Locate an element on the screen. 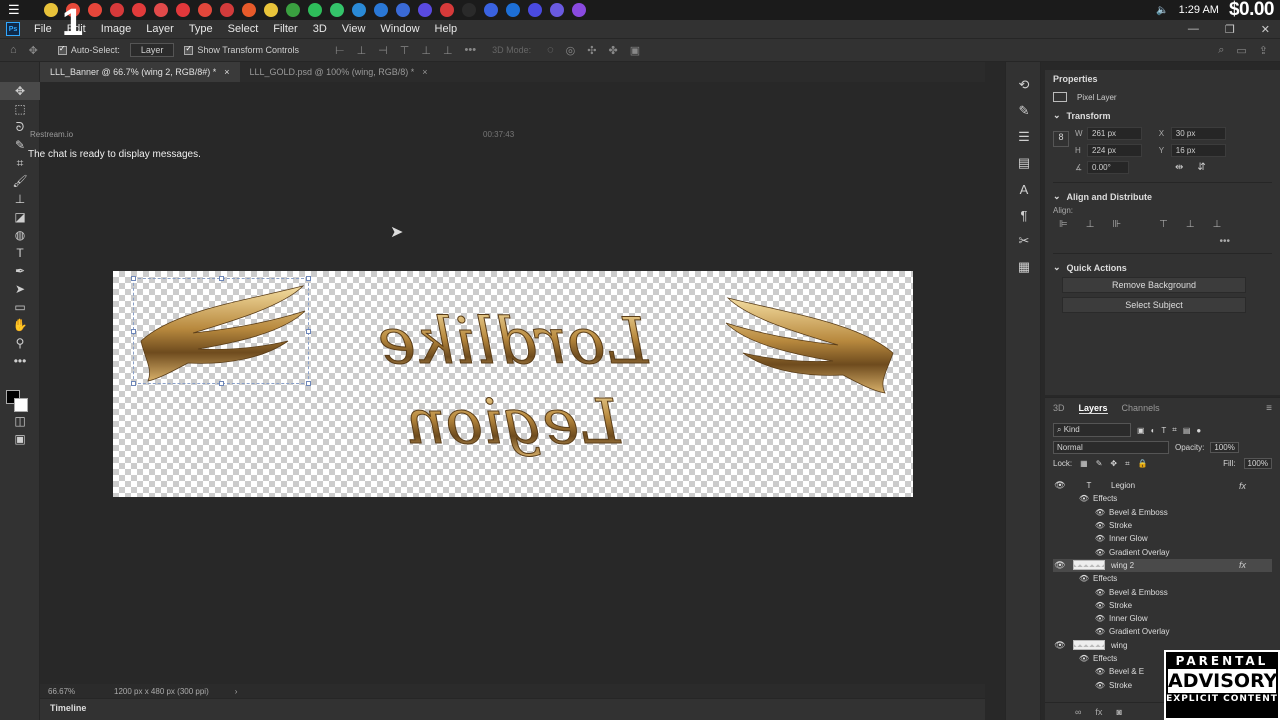 Image resolution: width=1280 pixels, height=720 pixels. tab-channels: Channels is located at coordinates (1141, 408).